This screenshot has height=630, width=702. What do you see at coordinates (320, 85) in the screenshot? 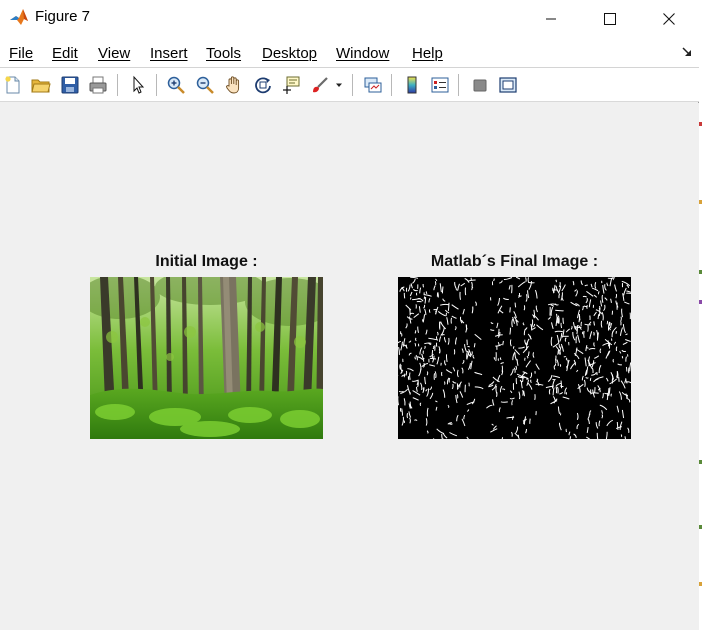
I see `brush-button` at bounding box center [320, 85].